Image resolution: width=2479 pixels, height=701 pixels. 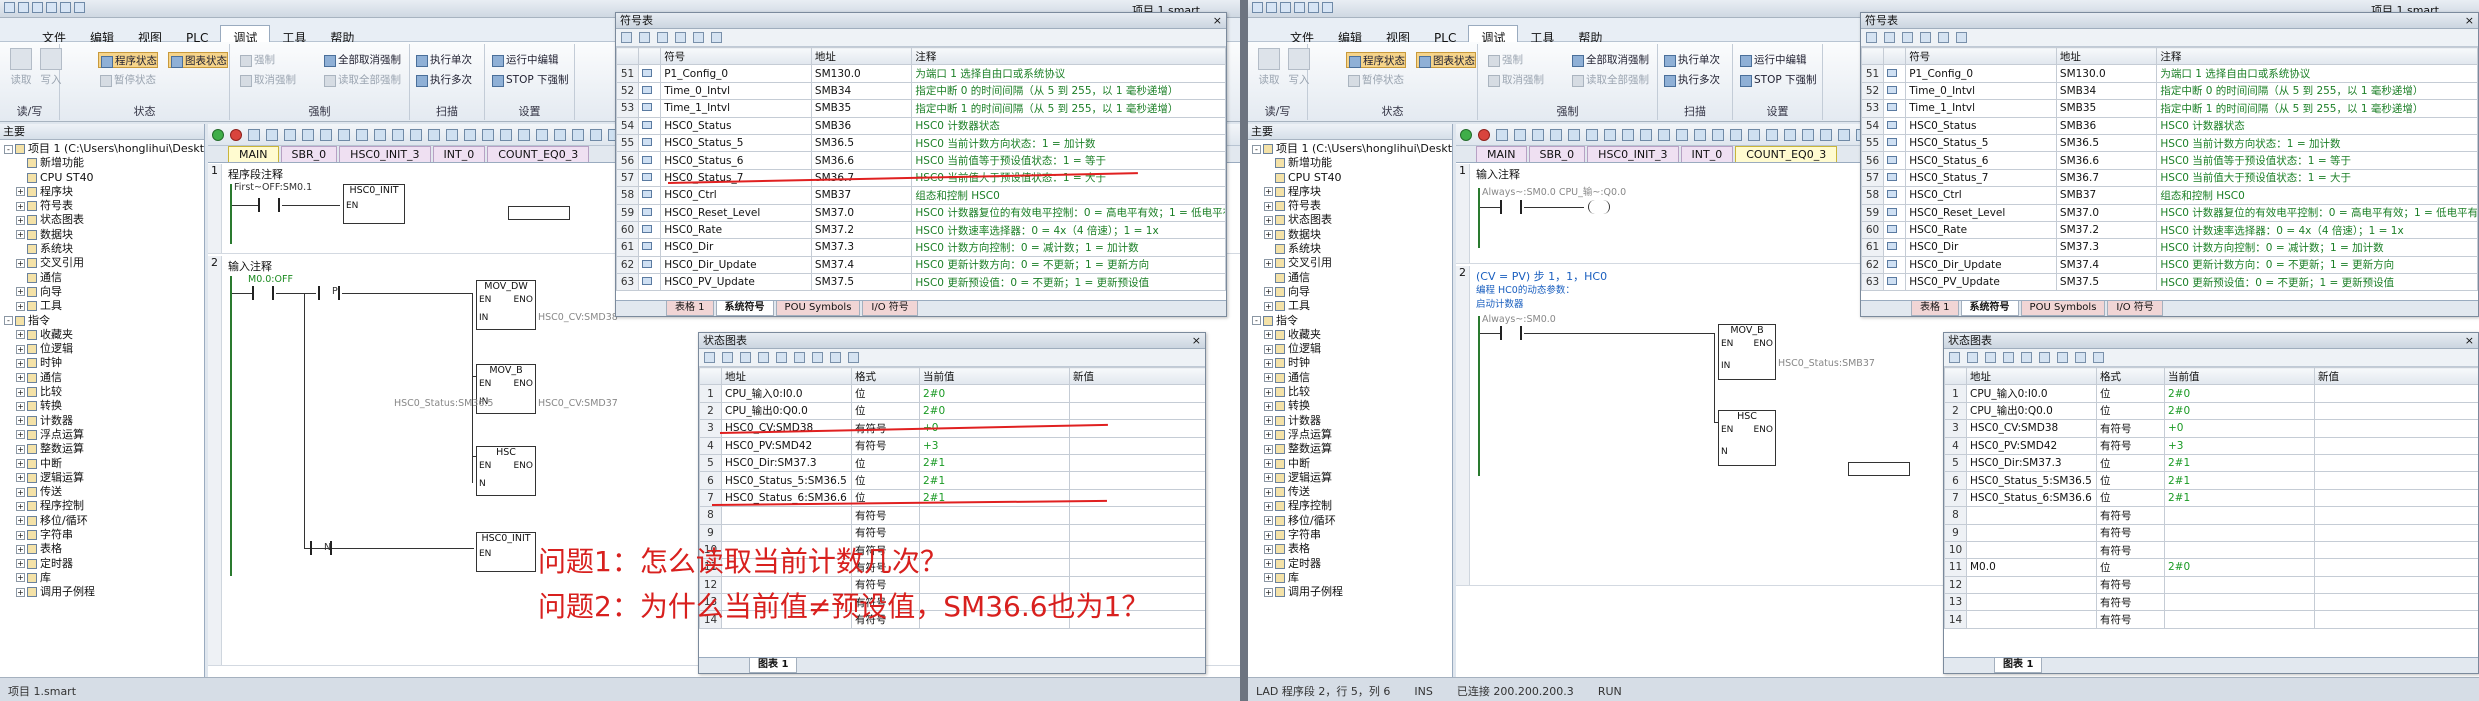 I want to click on ribbon-button: 运行中编辑, so click(x=1772, y=60).